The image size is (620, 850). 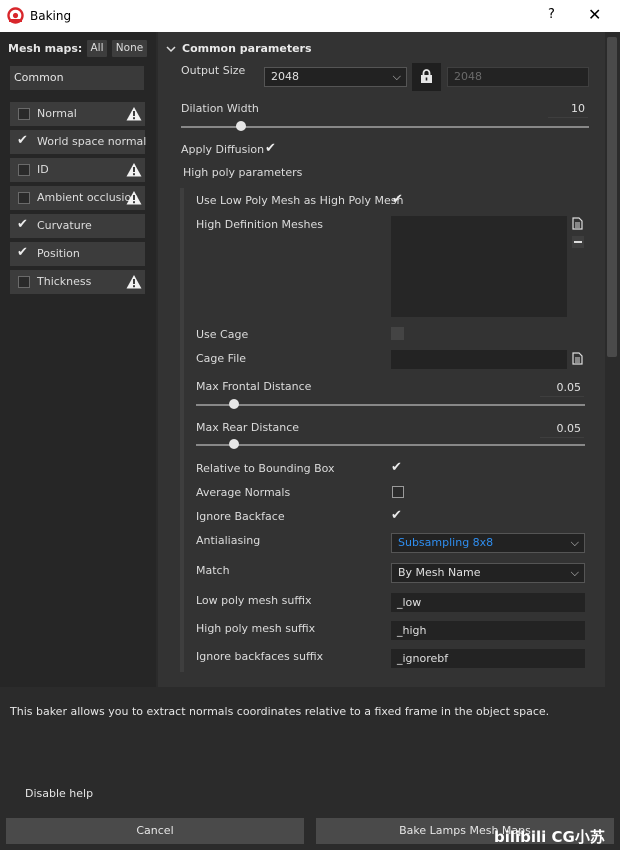 I want to click on hd-meshes-label: High Definition Meshes, so click(x=259, y=224).